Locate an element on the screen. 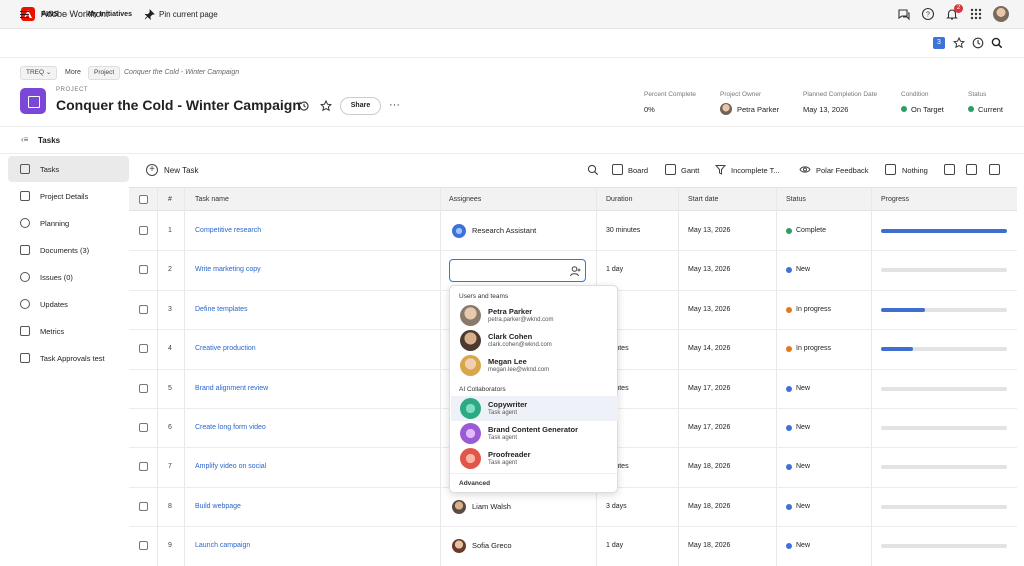 This screenshot has width=1024, height=566. sidebar-item-documents: Documents (3) is located at coordinates (68, 250).